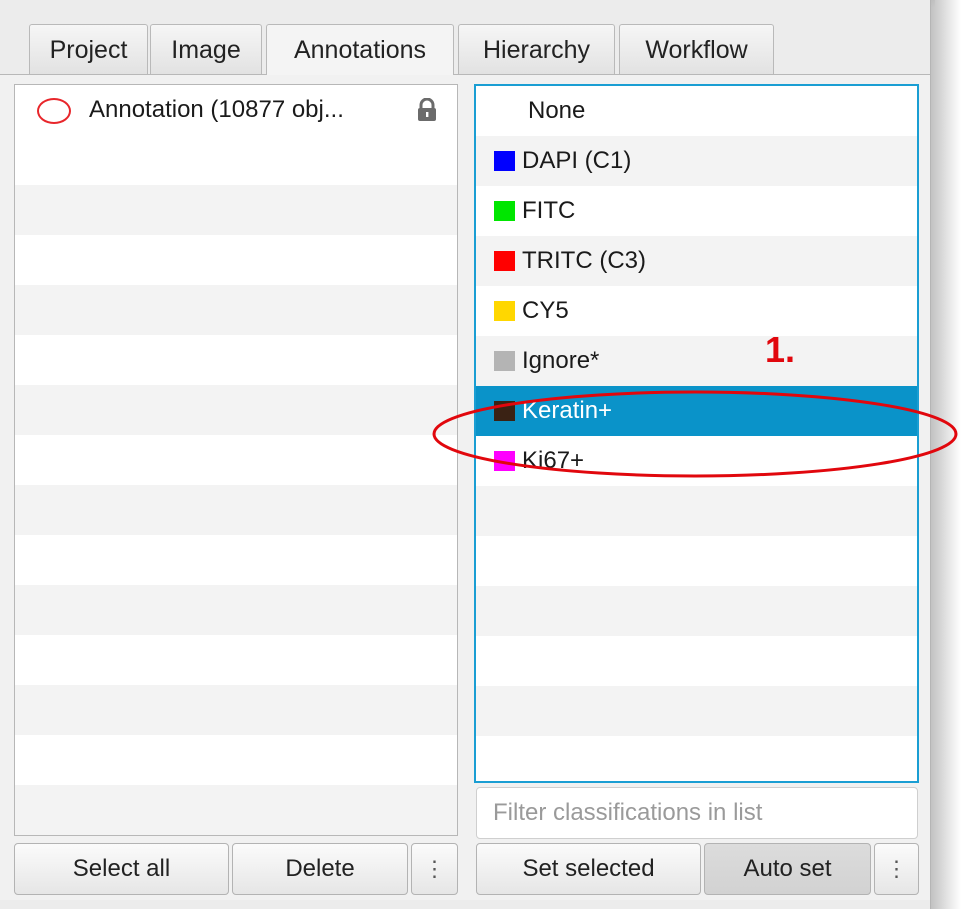 This screenshot has width=961, height=909. I want to click on classification-item-cy5: CY5, so click(696, 311).